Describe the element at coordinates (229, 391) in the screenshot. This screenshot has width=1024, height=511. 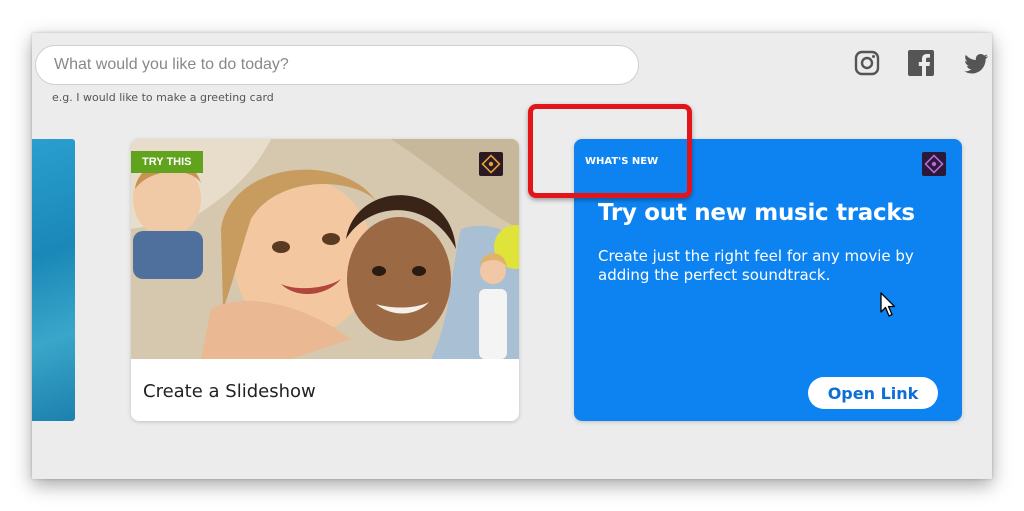
I see `slideshow-title: Create a Slideshow` at that location.